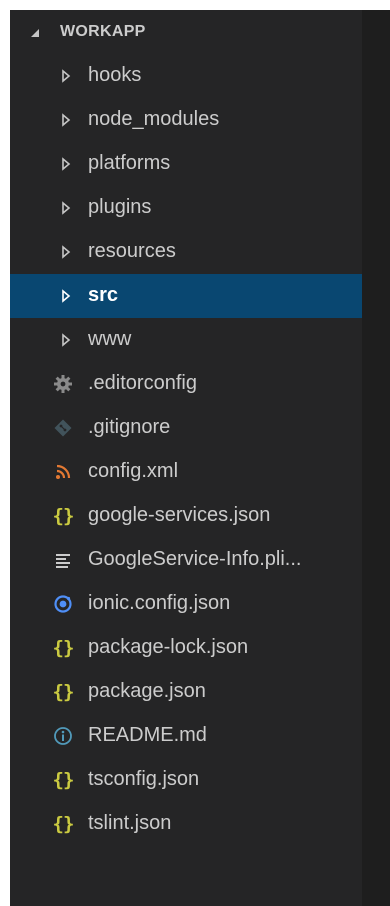 Image resolution: width=390 pixels, height=906 pixels. Describe the element at coordinates (110, 339) in the screenshot. I see `folder-label: www` at that location.